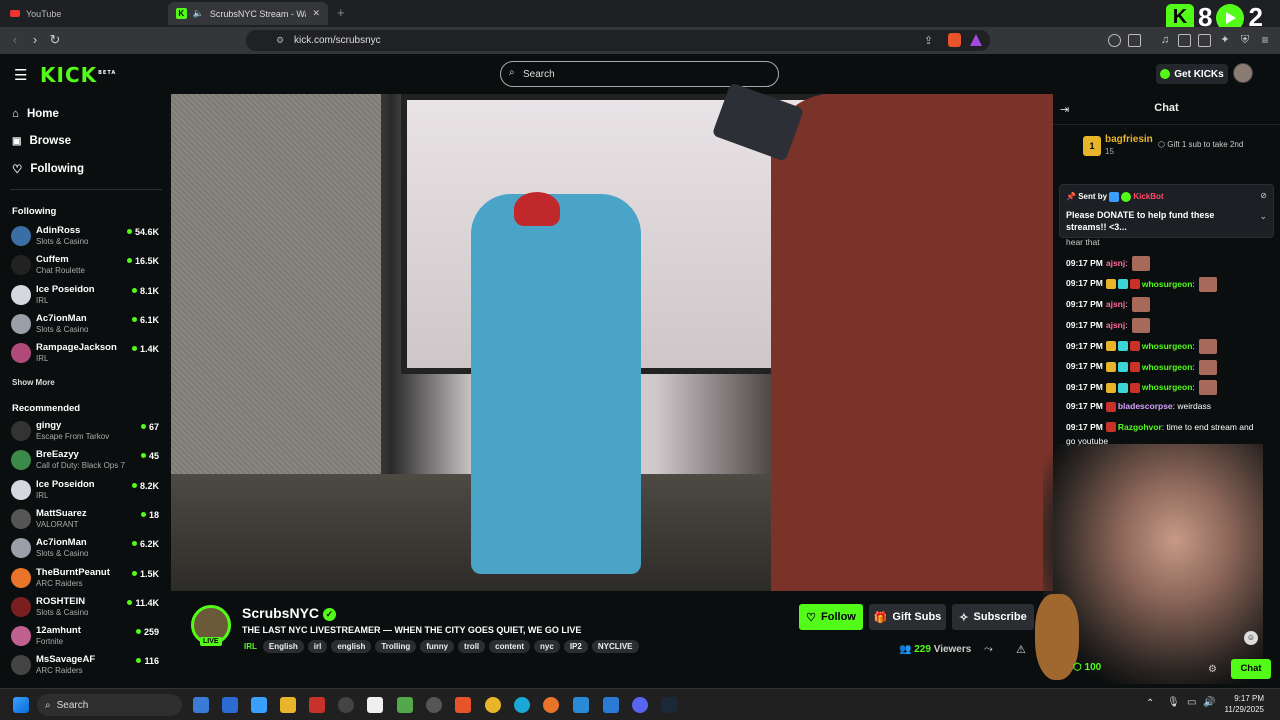 Image resolution: width=1280 pixels, height=720 pixels. What do you see at coordinates (1134, 40) in the screenshot?
I see `screenshot-icon` at bounding box center [1134, 40].